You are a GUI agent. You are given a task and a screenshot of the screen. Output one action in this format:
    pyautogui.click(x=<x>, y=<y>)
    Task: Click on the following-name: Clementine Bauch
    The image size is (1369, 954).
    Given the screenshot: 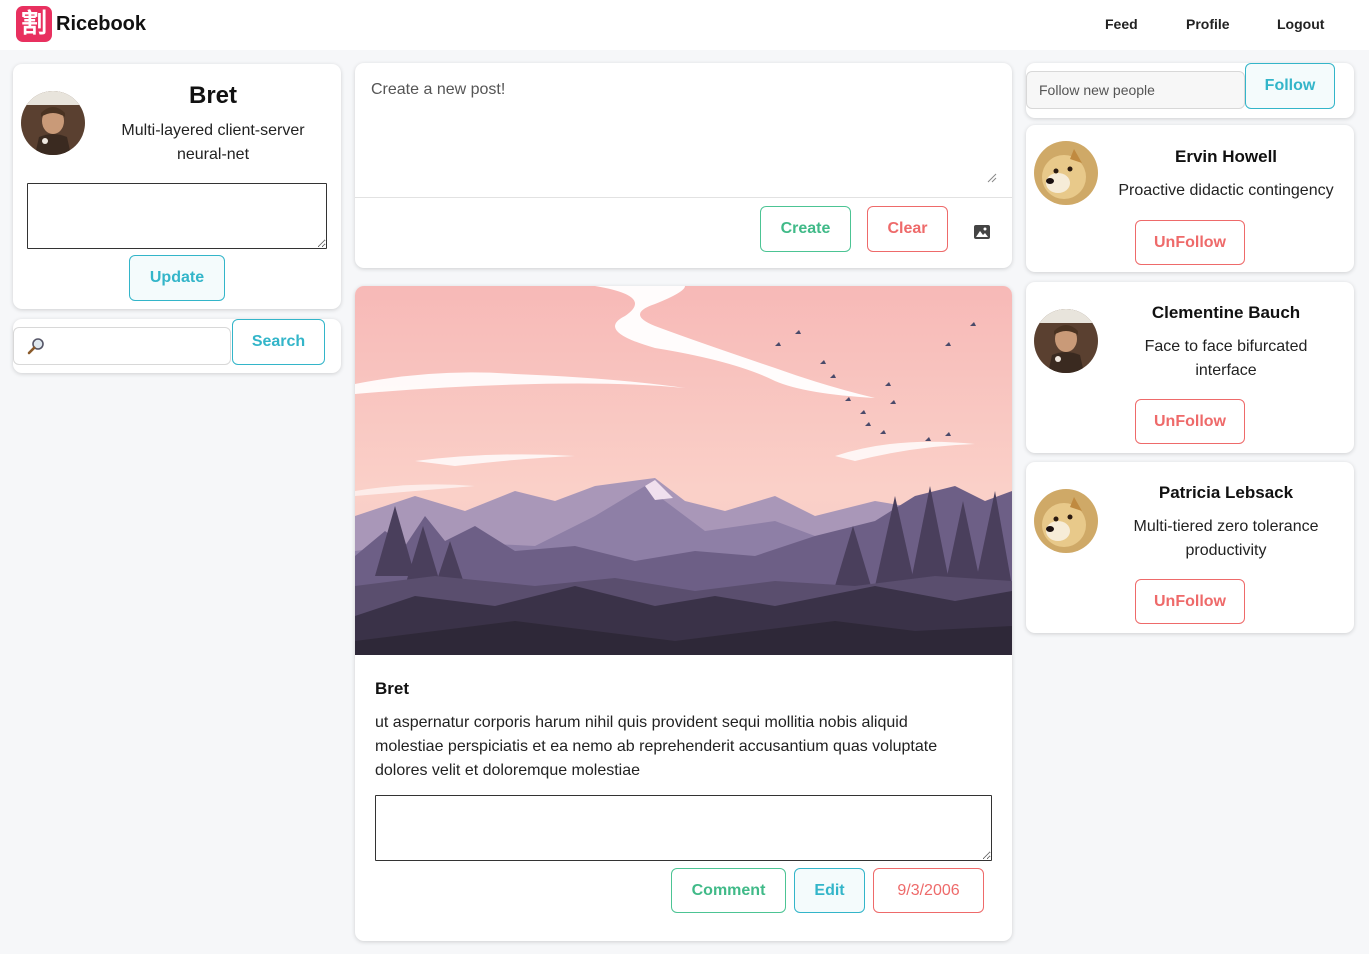 What is the action you would take?
    pyautogui.click(x=1226, y=312)
    